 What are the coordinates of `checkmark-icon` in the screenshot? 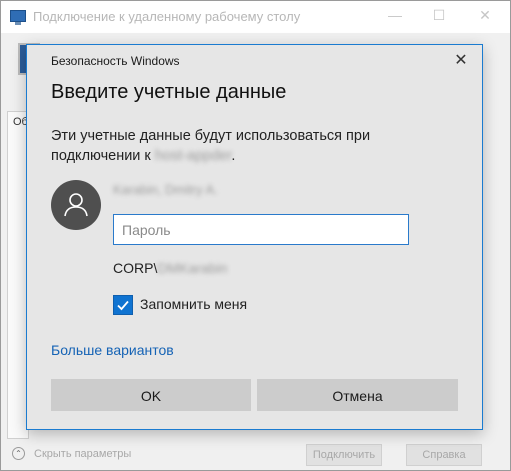 It's located at (123, 305).